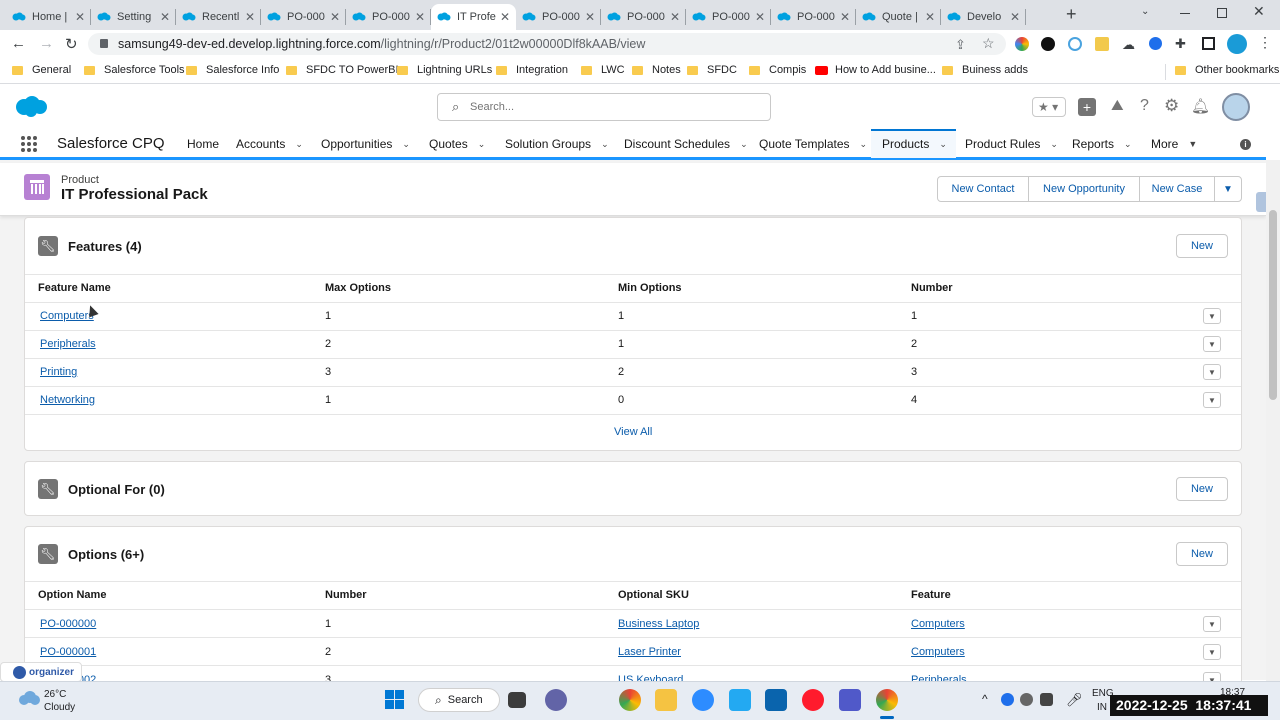 The image size is (1280, 720). Describe the element at coordinates (666, 700) in the screenshot. I see `file-explorer-icon` at that location.